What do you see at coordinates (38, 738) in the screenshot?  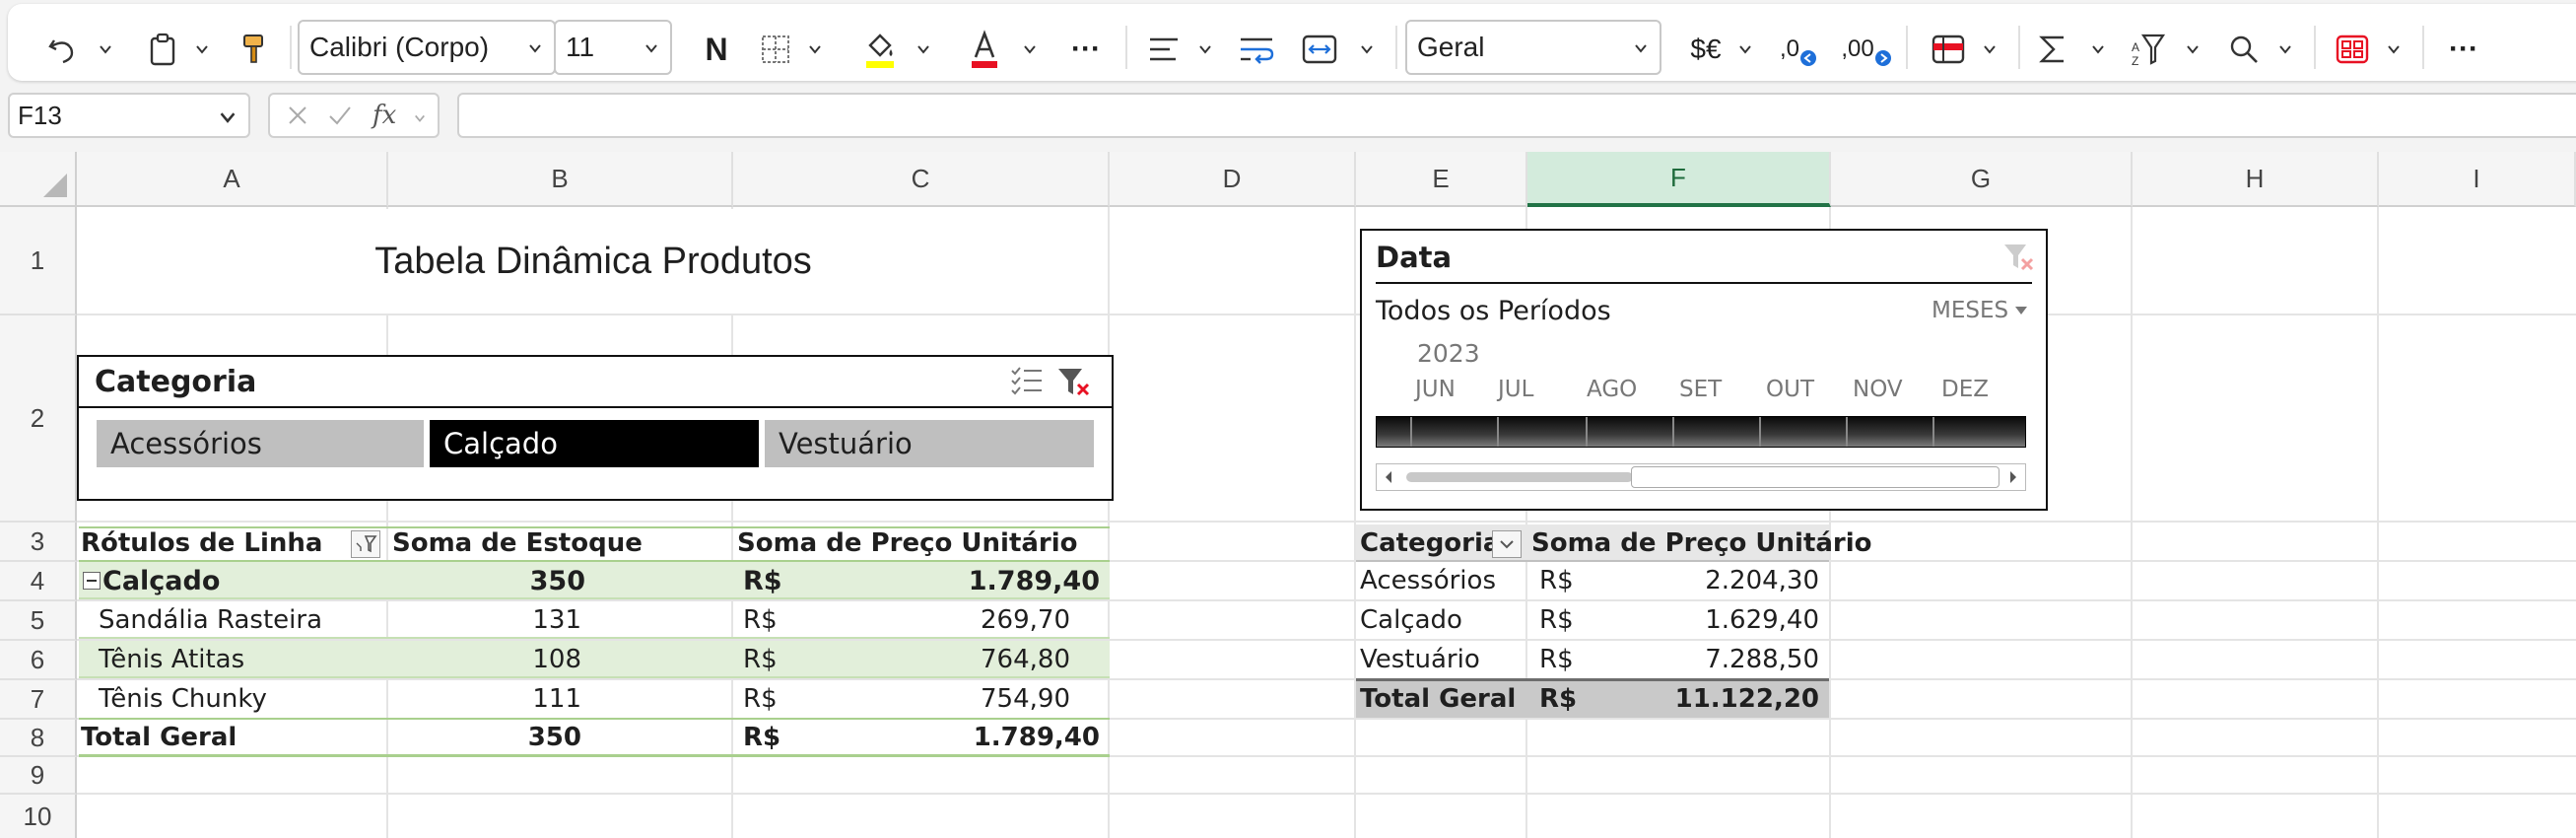 I see `row-header-8: 8` at bounding box center [38, 738].